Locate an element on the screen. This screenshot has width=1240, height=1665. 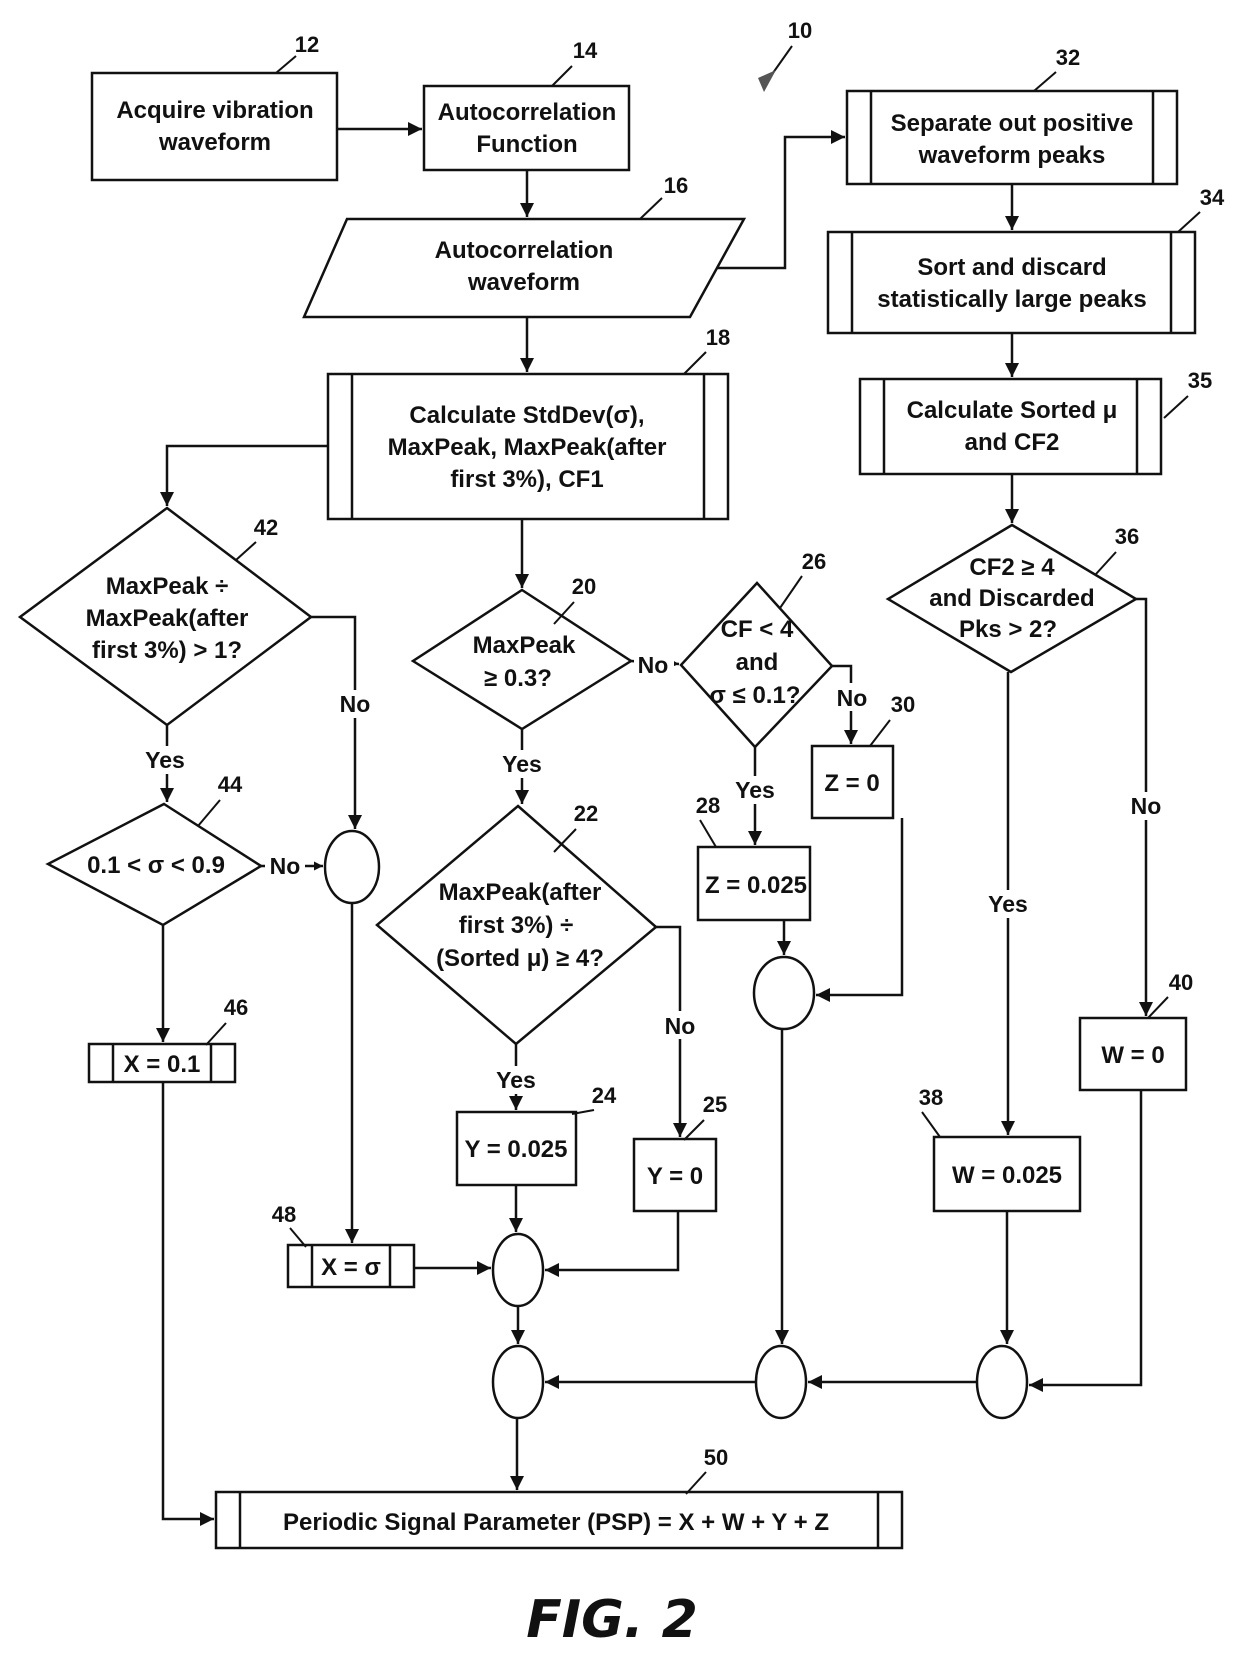
svg-text: 50 is located at coordinates (716, 1457).